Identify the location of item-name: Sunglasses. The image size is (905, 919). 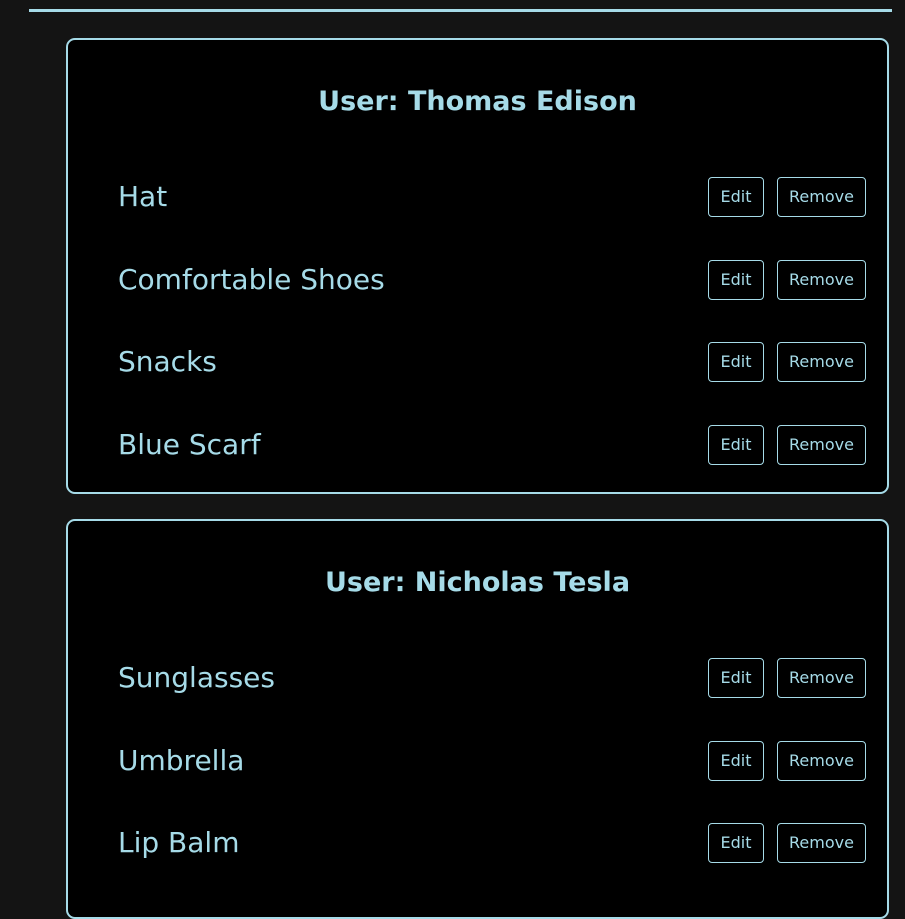
(196, 677).